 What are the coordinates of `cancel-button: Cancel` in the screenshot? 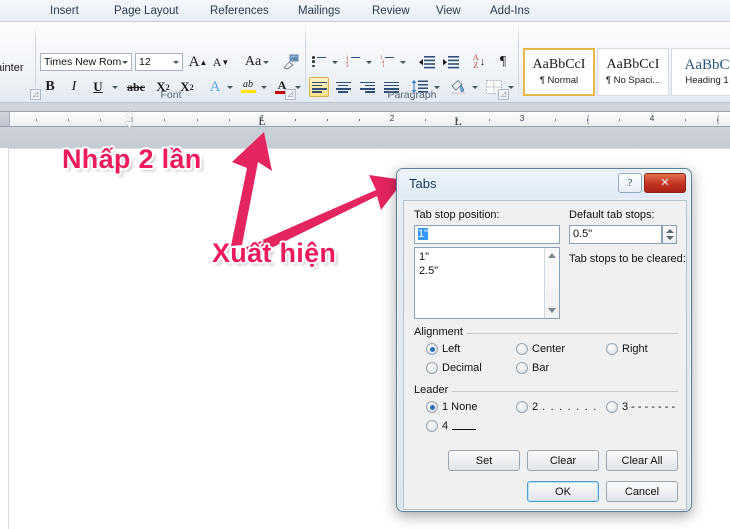 It's located at (642, 491).